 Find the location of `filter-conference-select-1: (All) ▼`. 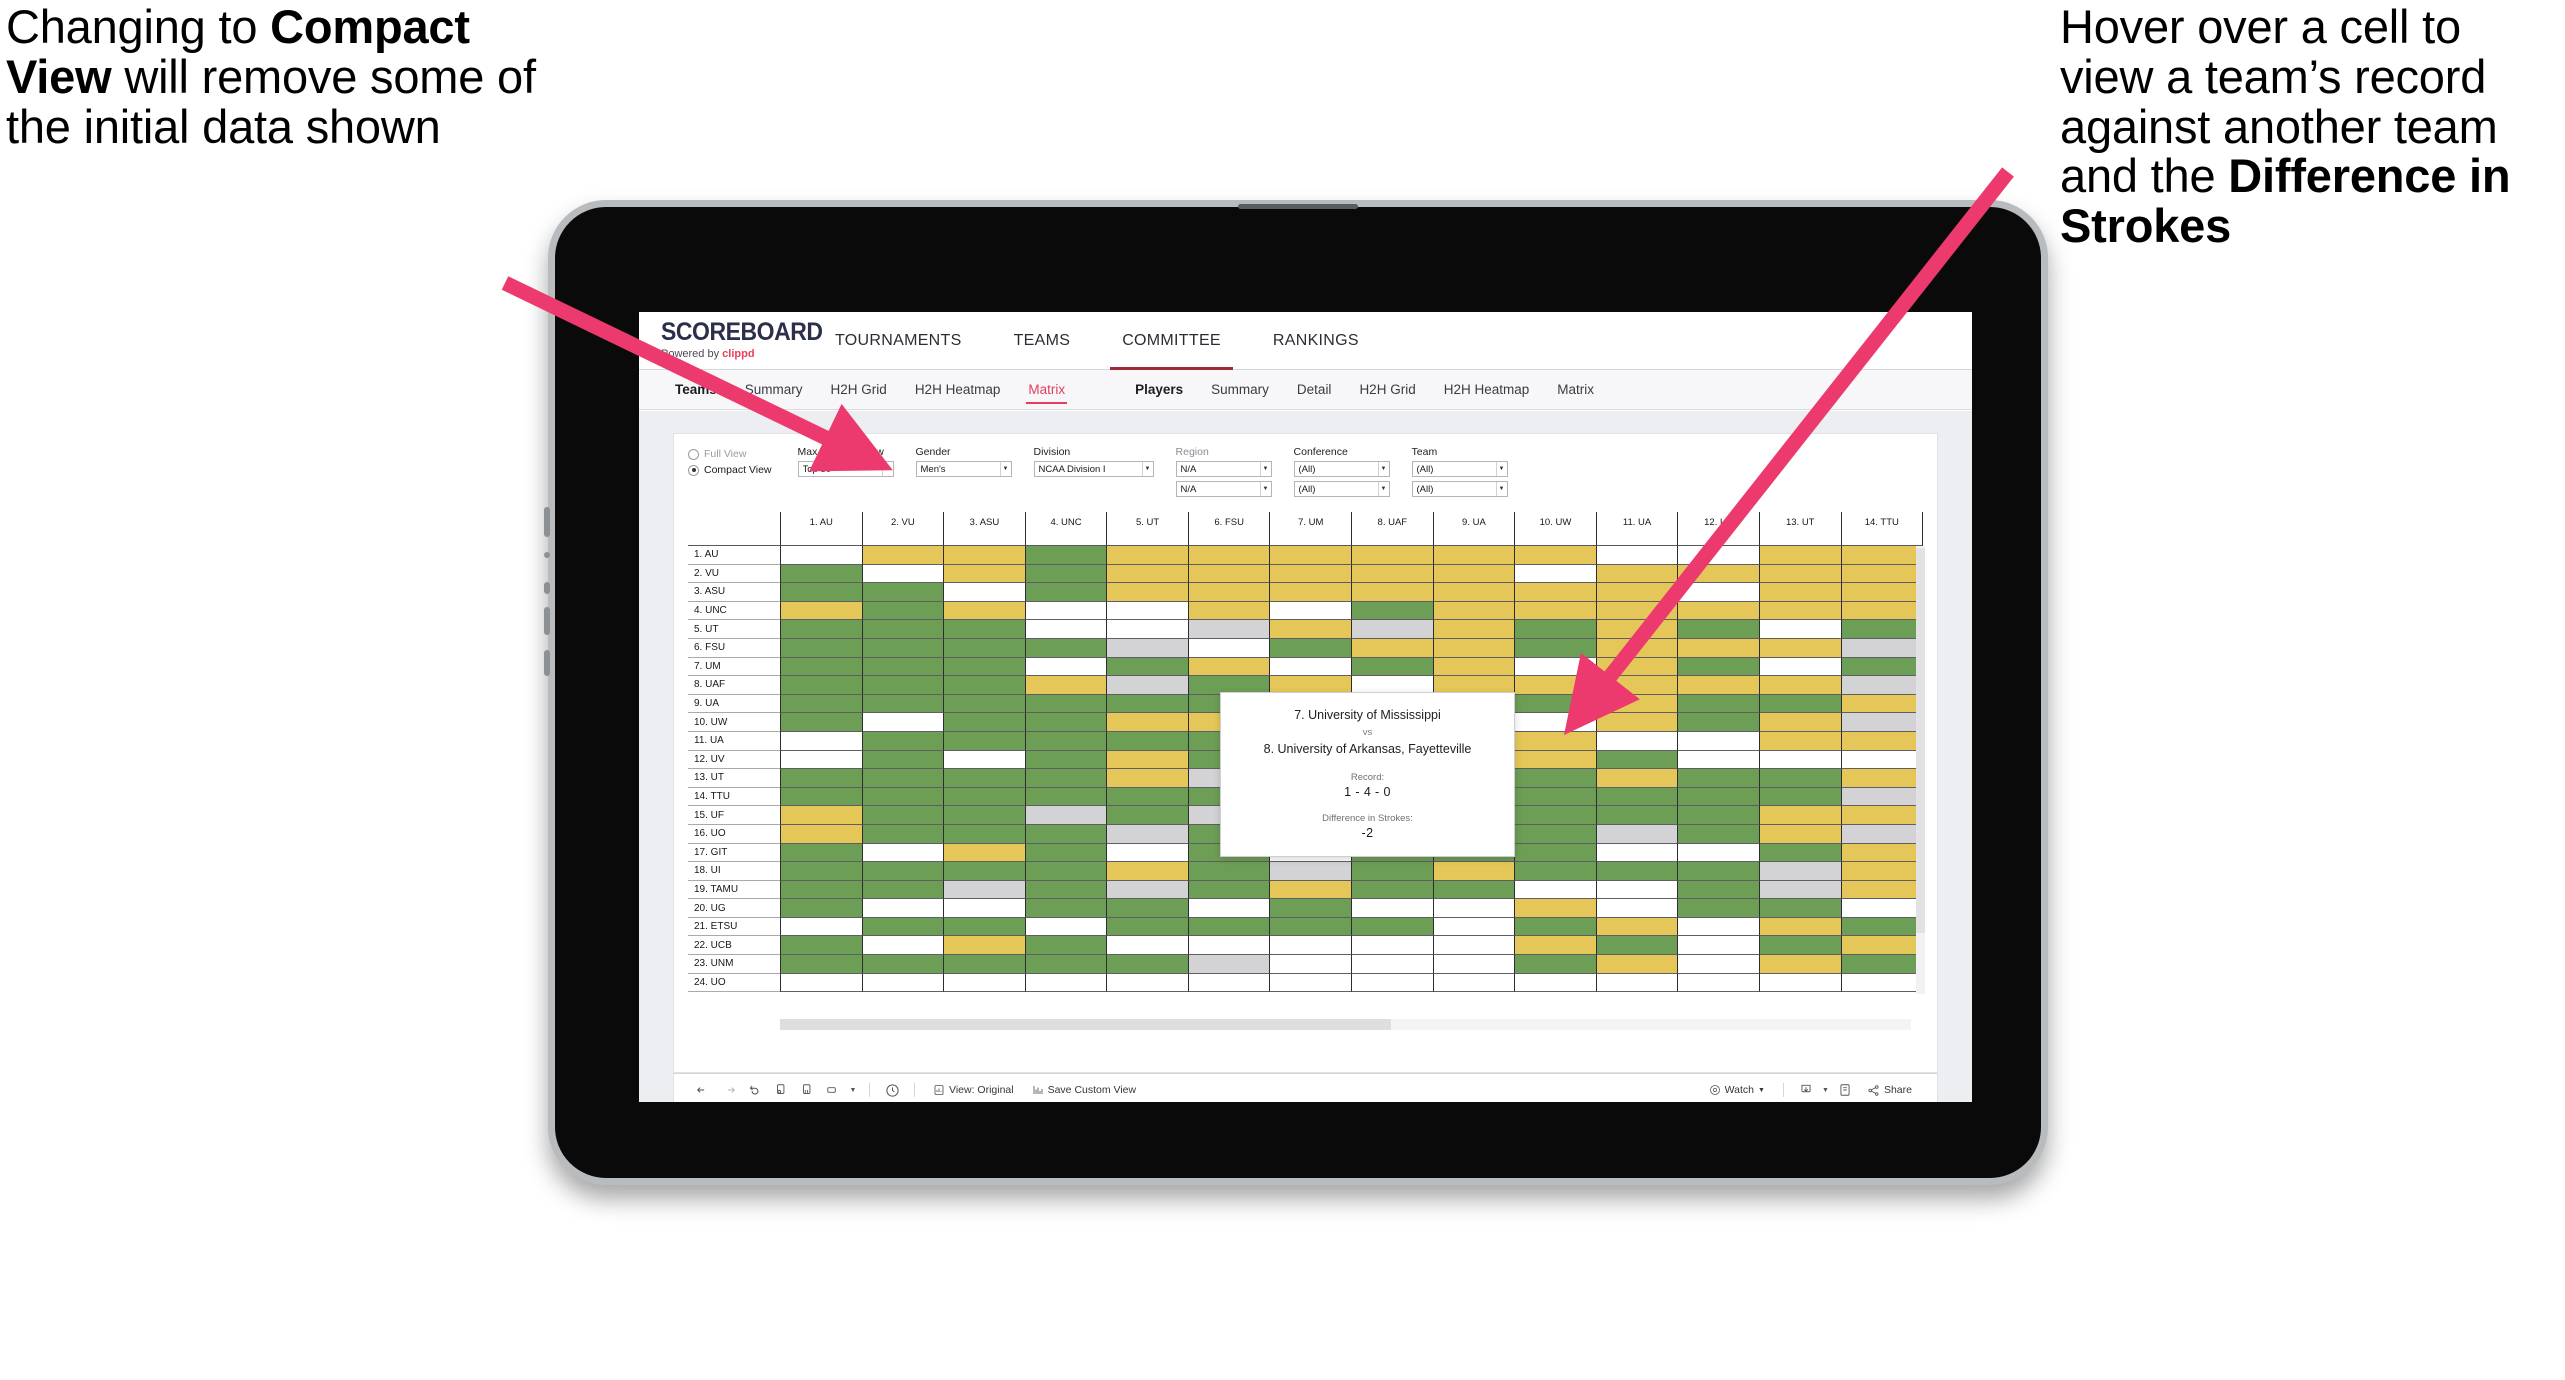

filter-conference-select-1: (All) ▼ is located at coordinates (1341, 469).